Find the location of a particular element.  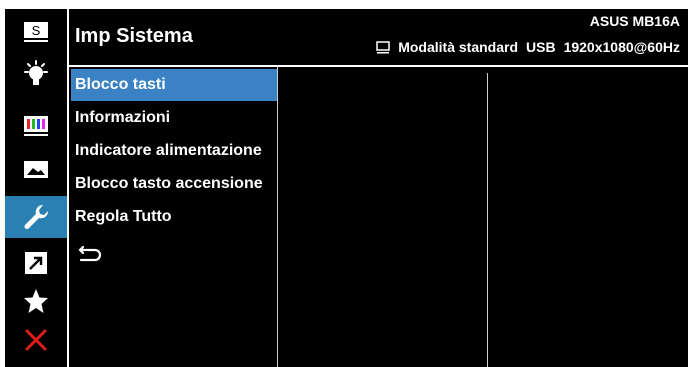

sidebar-item-exit is located at coordinates (36, 340).